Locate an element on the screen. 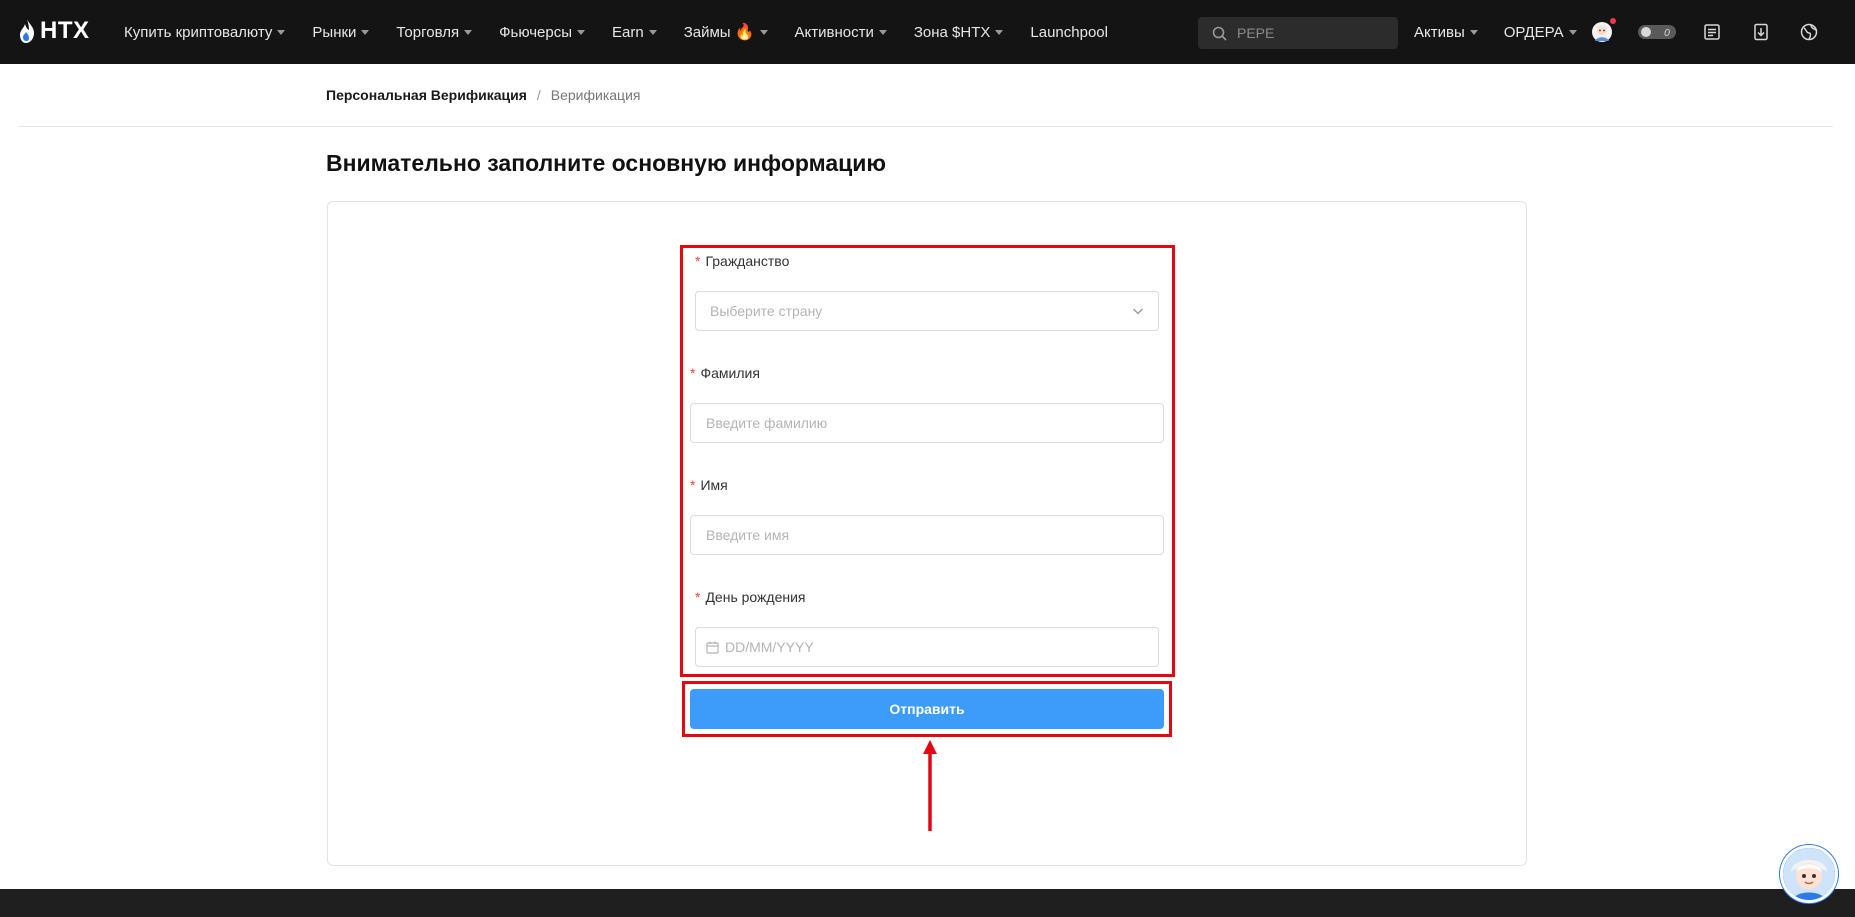  logo-text: HTX is located at coordinates (65, 30).